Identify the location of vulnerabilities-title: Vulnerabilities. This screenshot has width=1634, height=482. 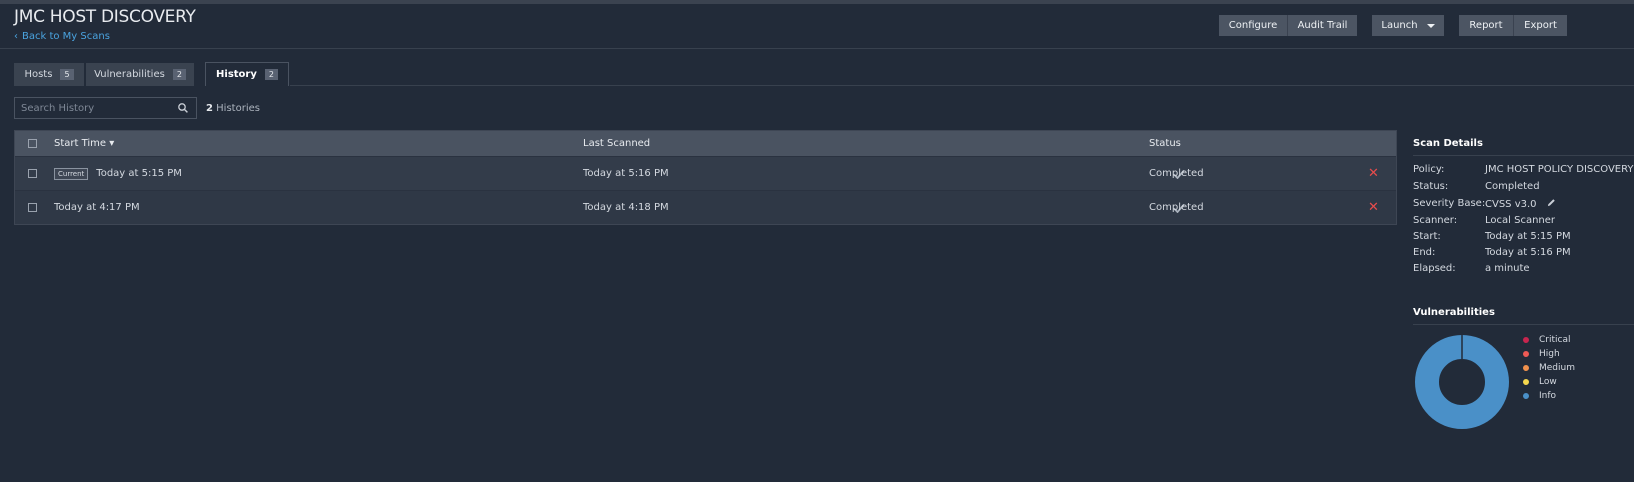
(1454, 312).